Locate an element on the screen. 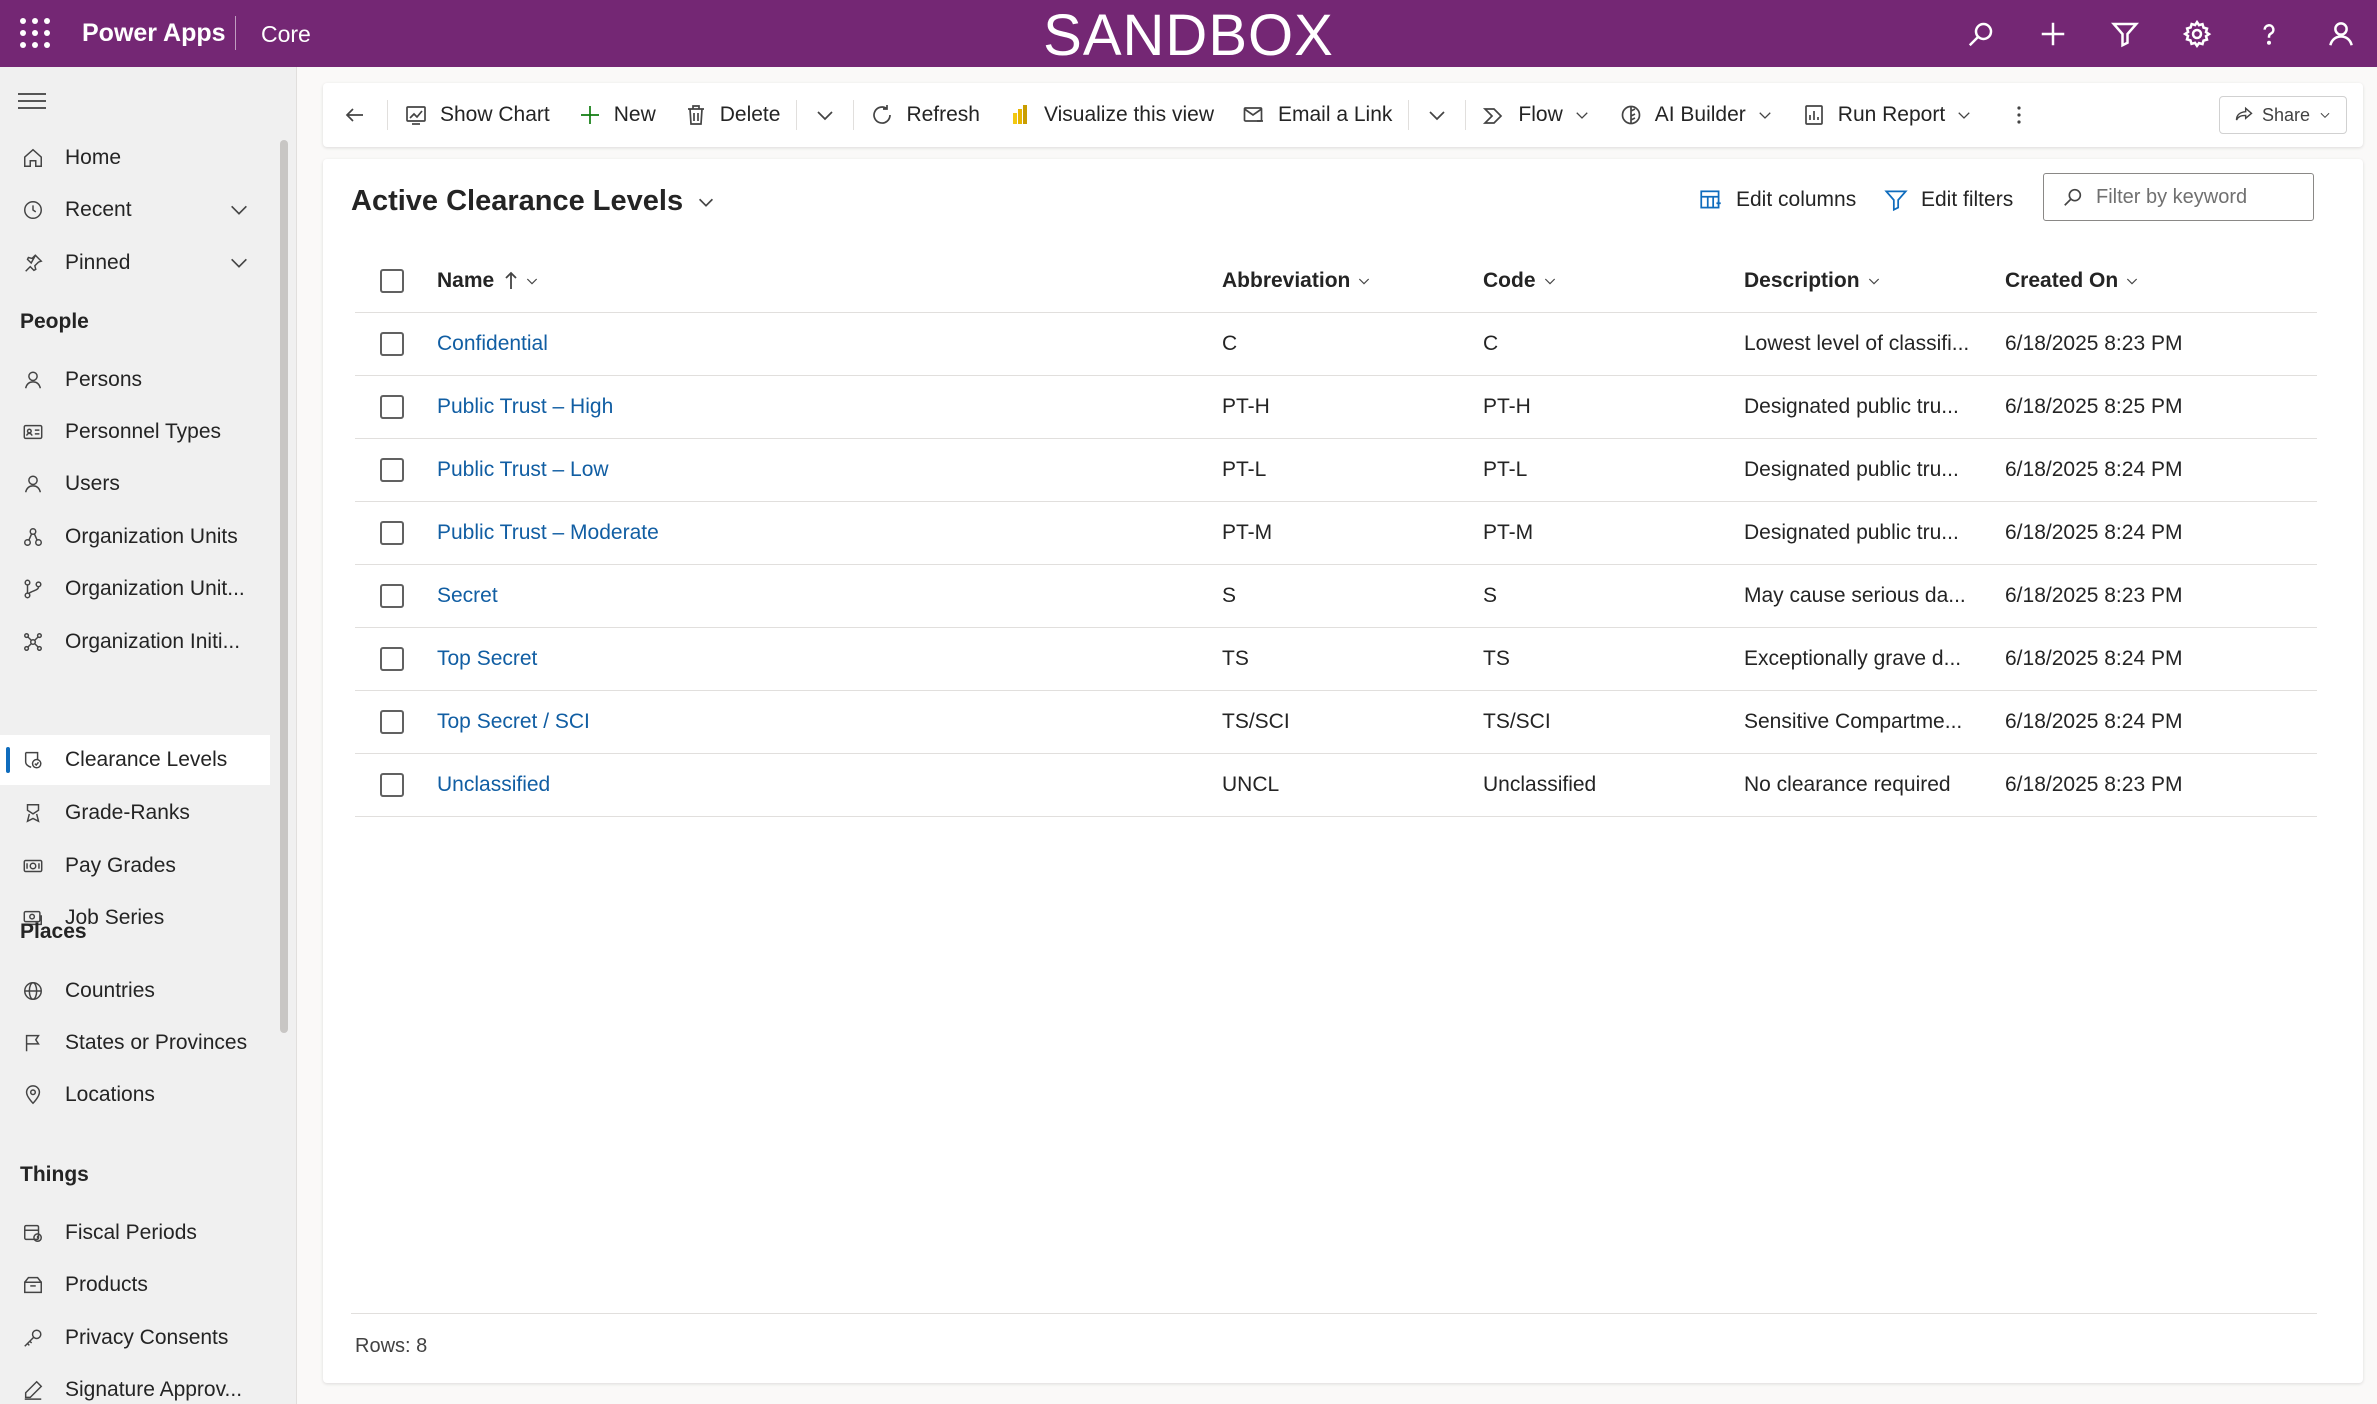 This screenshot has height=1404, width=2377. calendar-icon is located at coordinates (33, 1233).